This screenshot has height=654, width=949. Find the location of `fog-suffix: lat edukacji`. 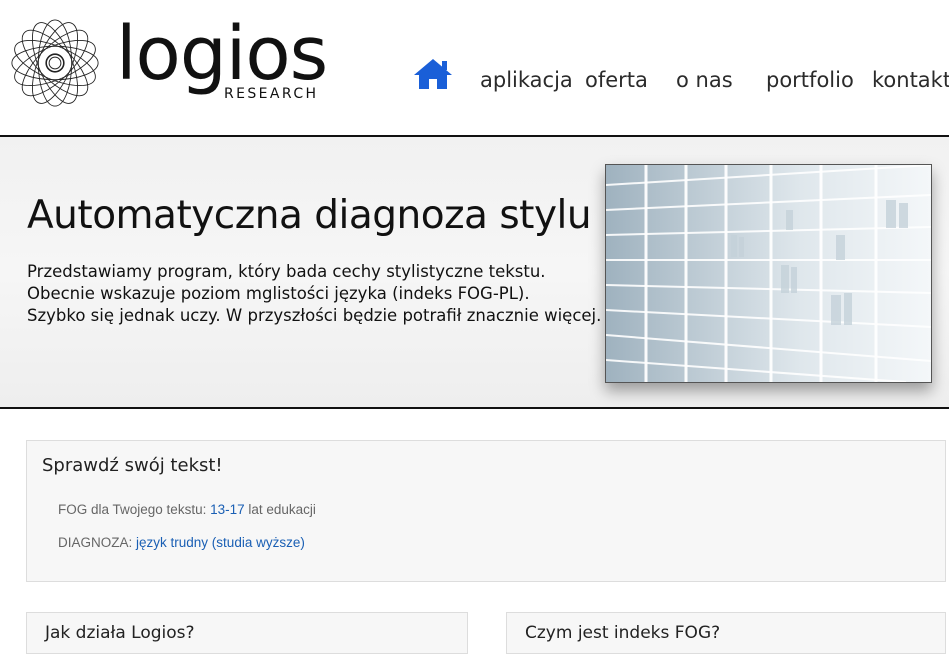

fog-suffix: lat edukacji is located at coordinates (282, 509).